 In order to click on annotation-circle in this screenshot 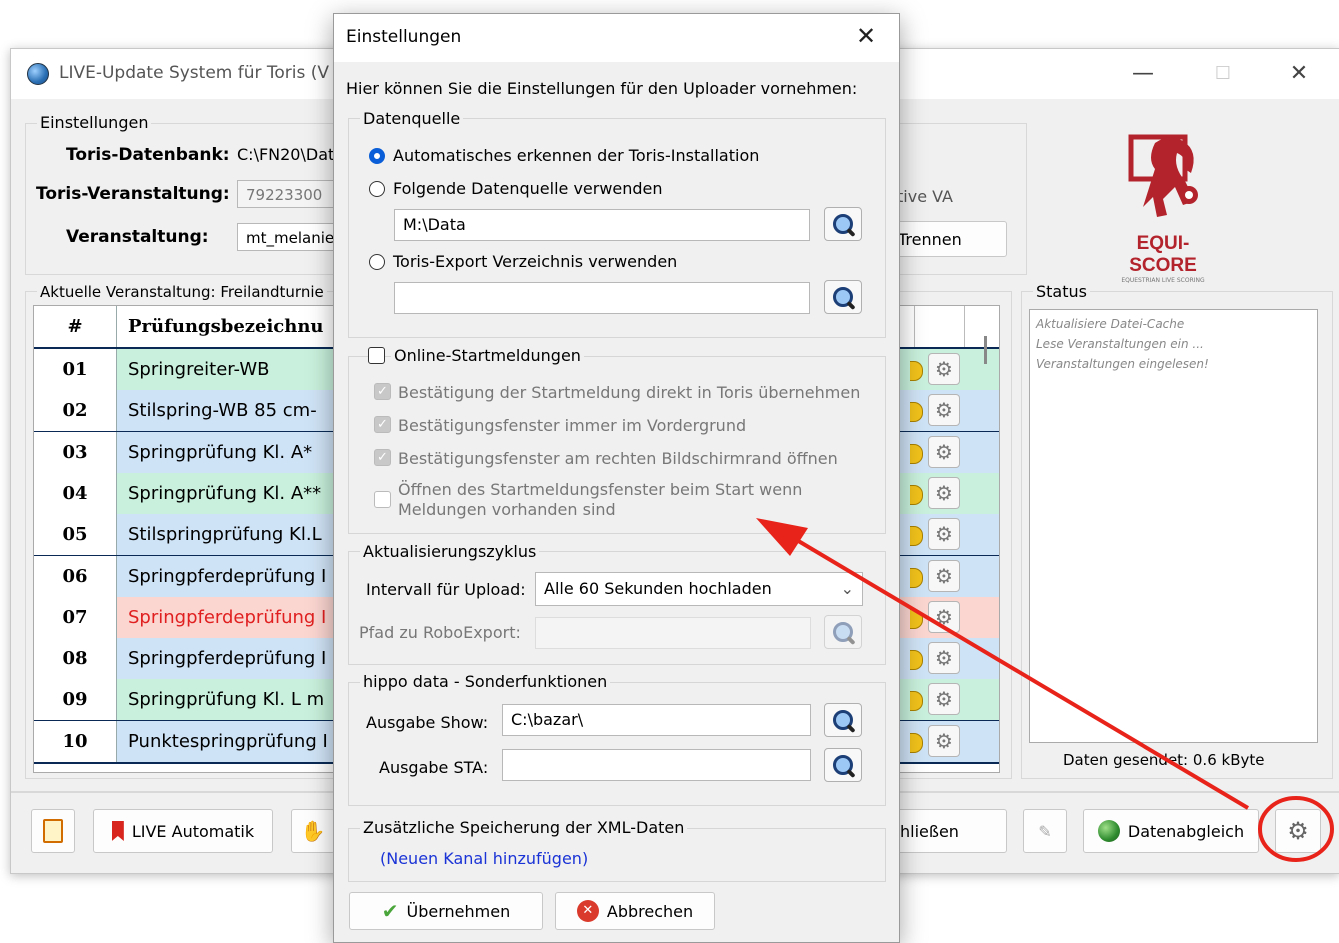, I will do `click(1296, 829)`.